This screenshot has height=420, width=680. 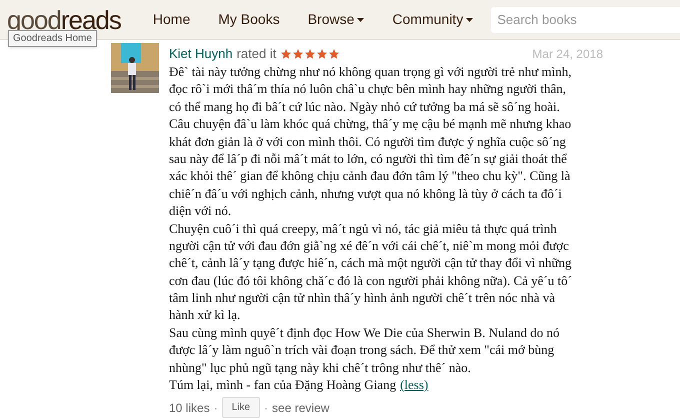 What do you see at coordinates (301, 407) in the screenshot?
I see `see-review-link: see review` at bounding box center [301, 407].